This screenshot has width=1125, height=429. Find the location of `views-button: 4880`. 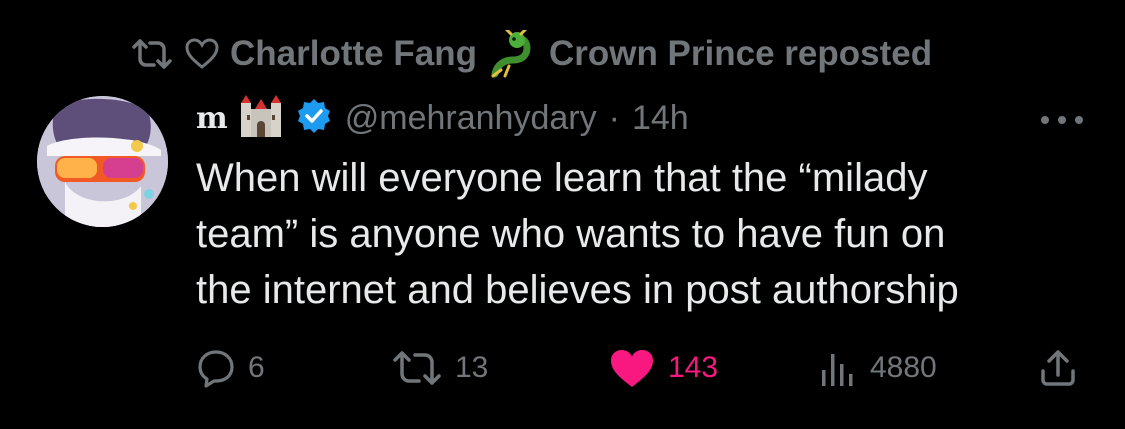

views-button: 4880 is located at coordinates (877, 368).